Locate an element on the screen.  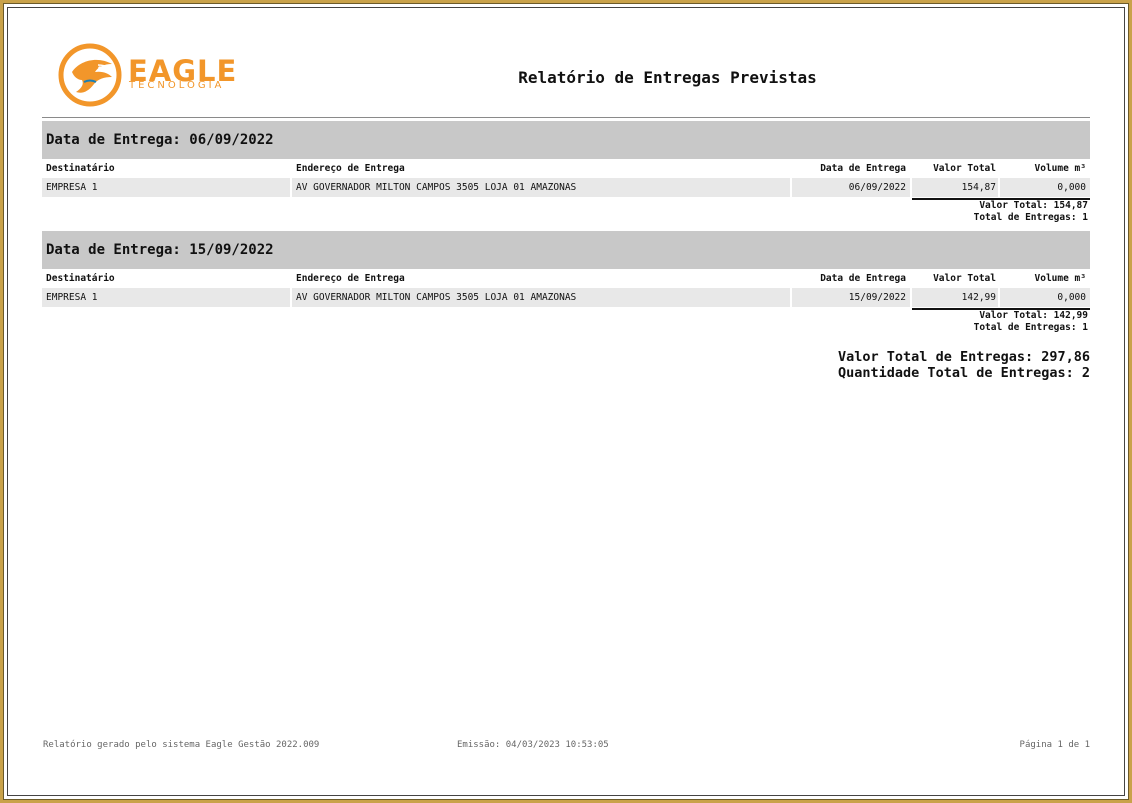
cell-valor: 142,99 is located at coordinates (978, 297).